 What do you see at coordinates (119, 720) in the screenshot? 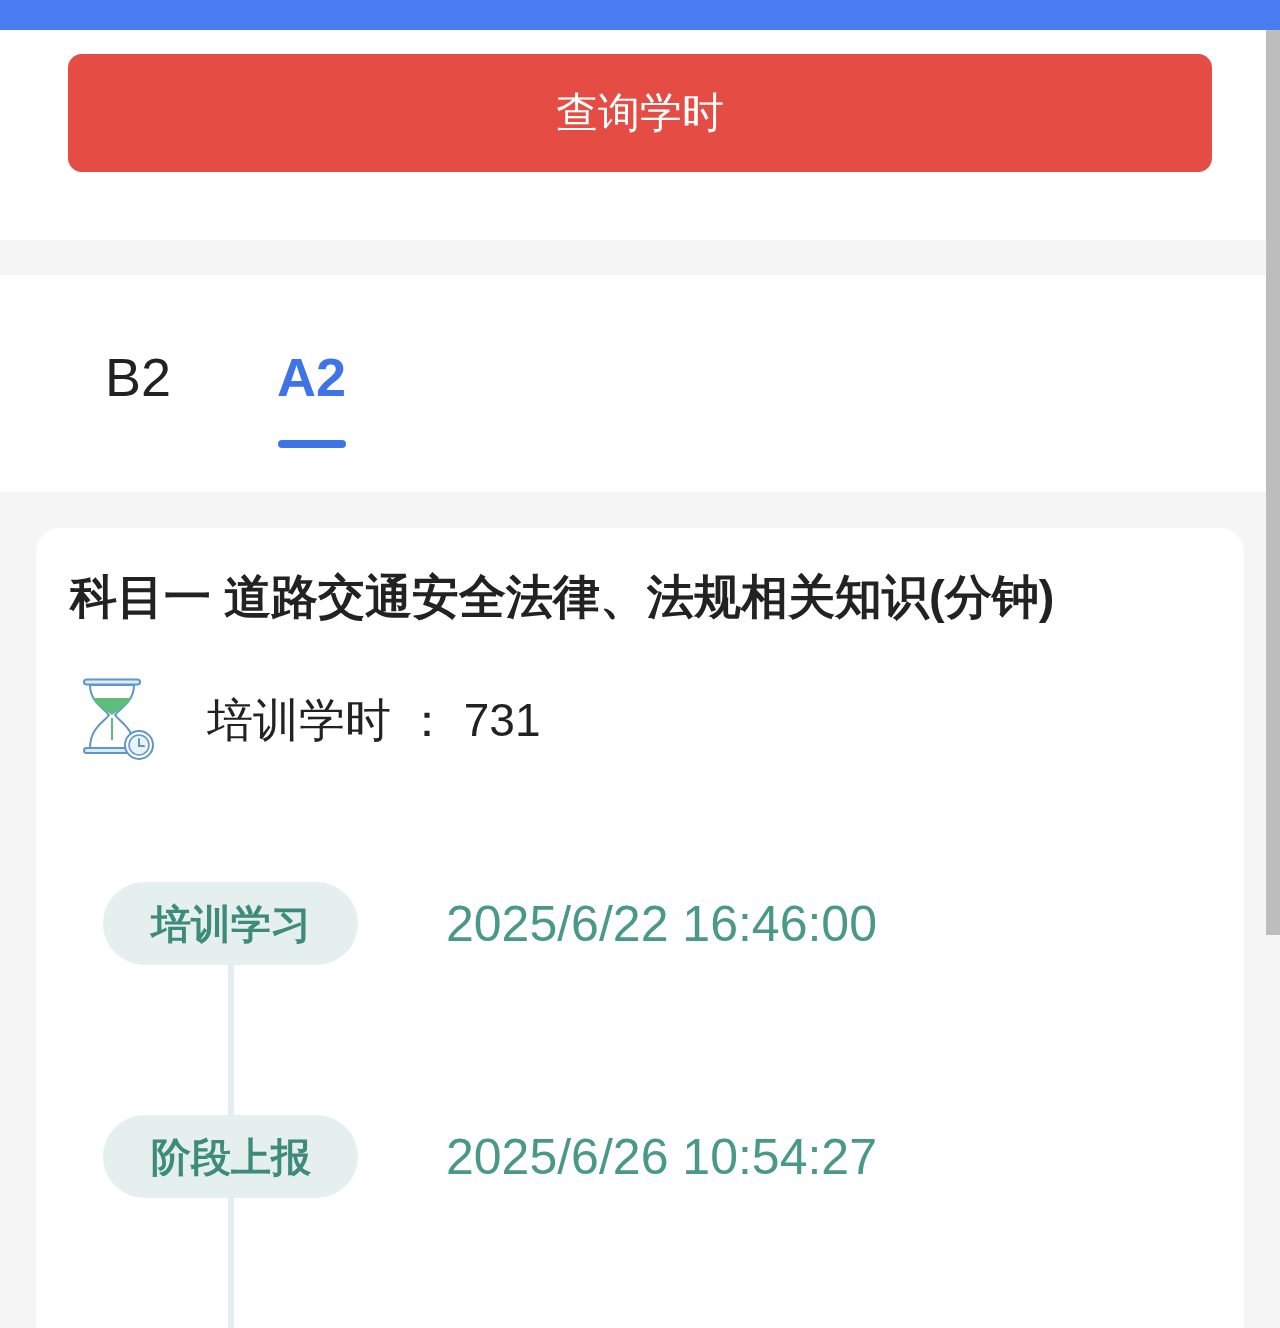
I see `hourglass-icon` at bounding box center [119, 720].